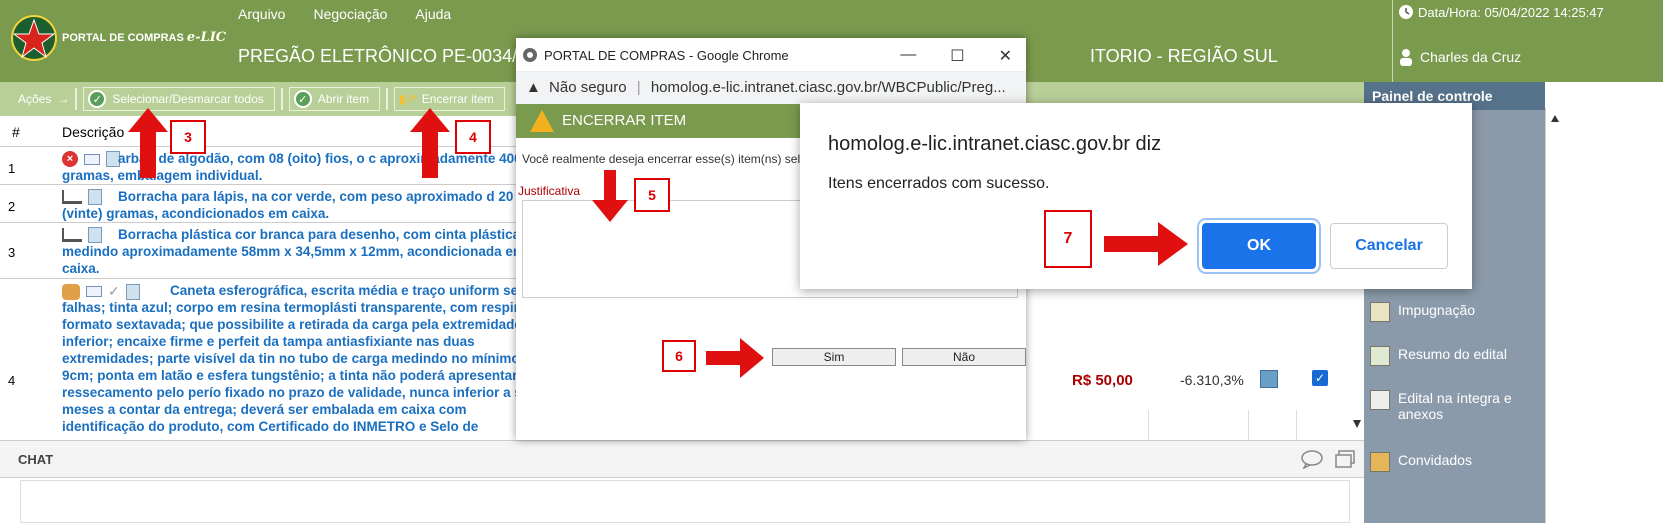 The width and height of the screenshot is (1663, 523). What do you see at coordinates (63, 99) in the screenshot?
I see `arrow-right-icon: →` at bounding box center [63, 99].